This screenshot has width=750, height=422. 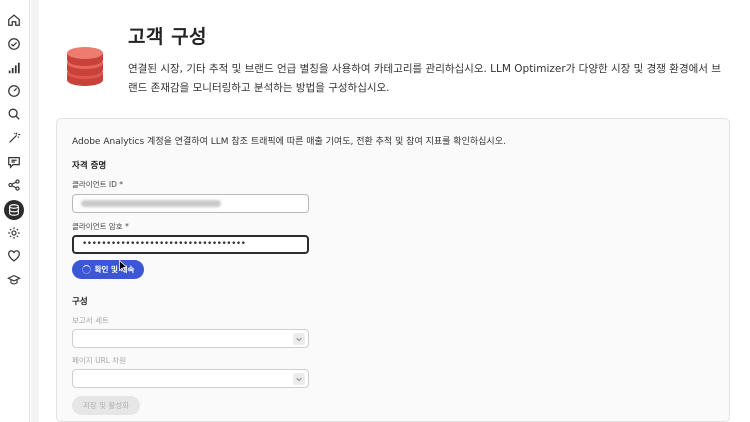 I want to click on rail-gutter, so click(x=35, y=211).